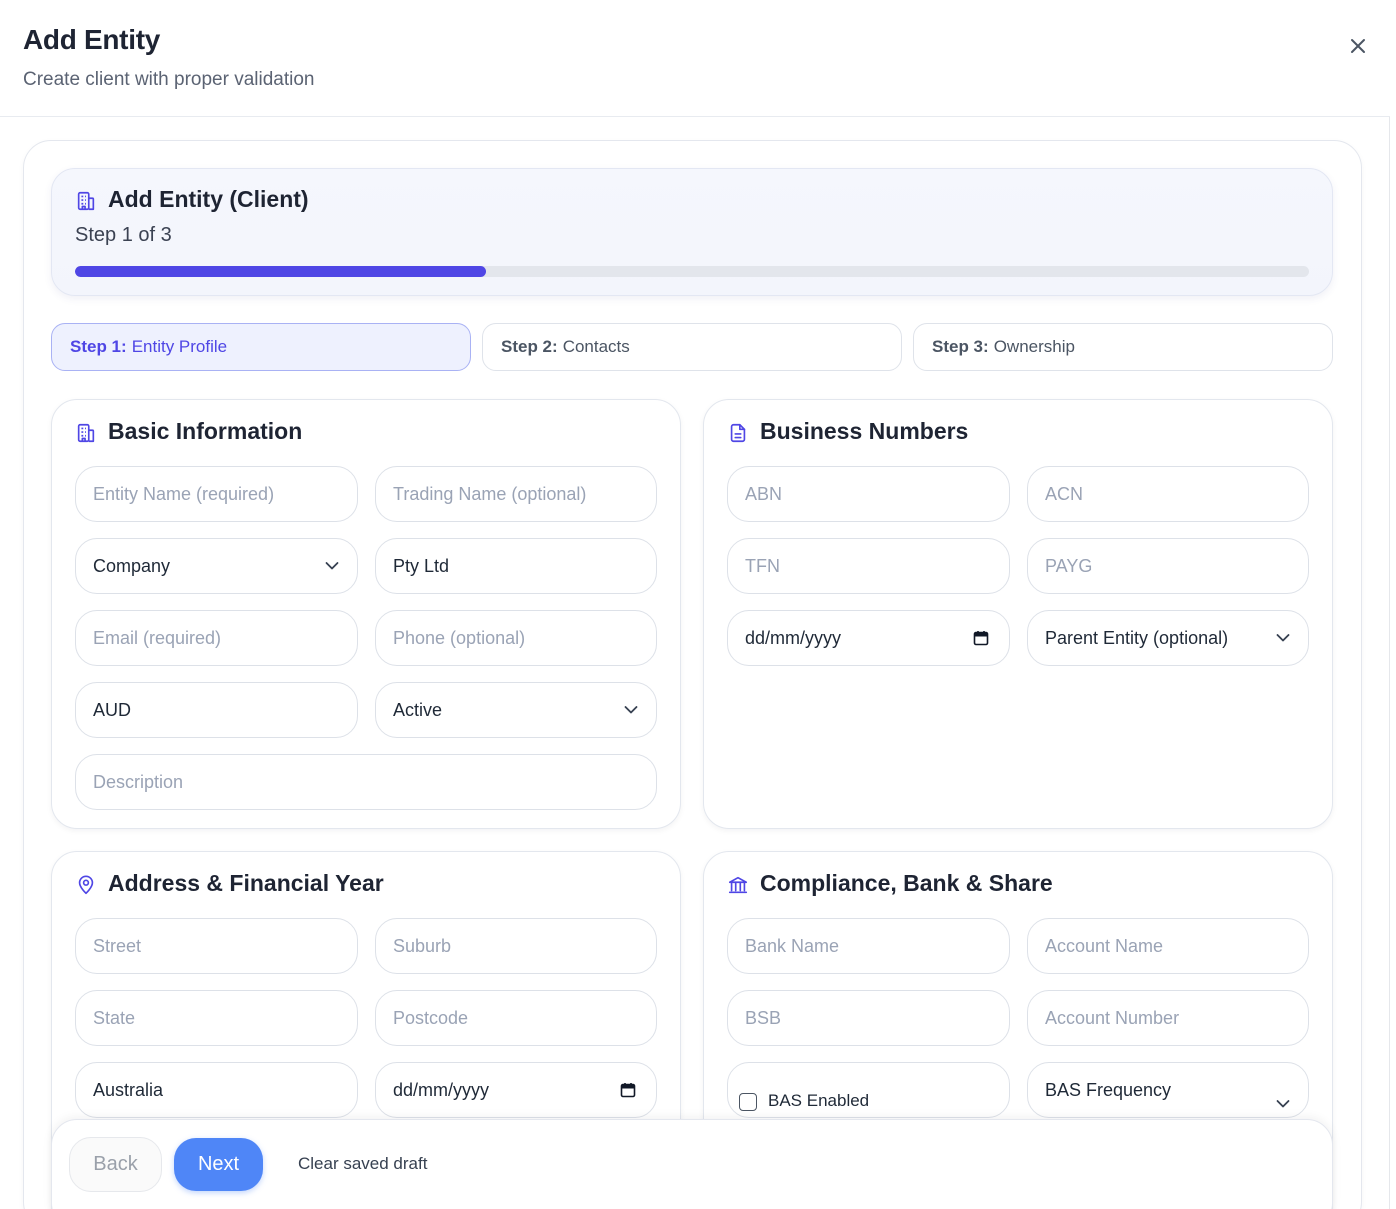 The width and height of the screenshot is (1396, 1209). What do you see at coordinates (261, 347) in the screenshot?
I see `tab-entity-profile: Step 1: Entity Profile` at bounding box center [261, 347].